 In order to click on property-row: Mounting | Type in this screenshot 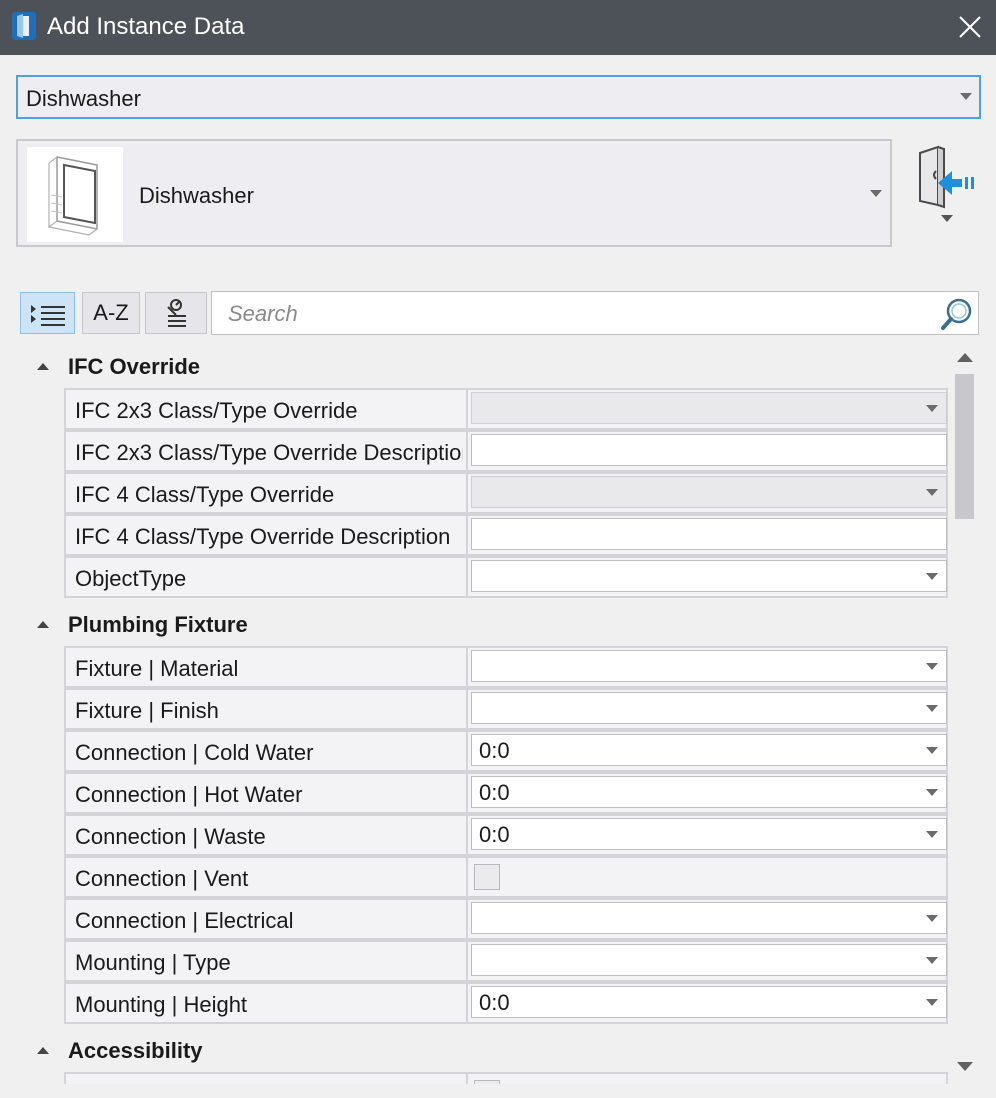, I will do `click(506, 961)`.